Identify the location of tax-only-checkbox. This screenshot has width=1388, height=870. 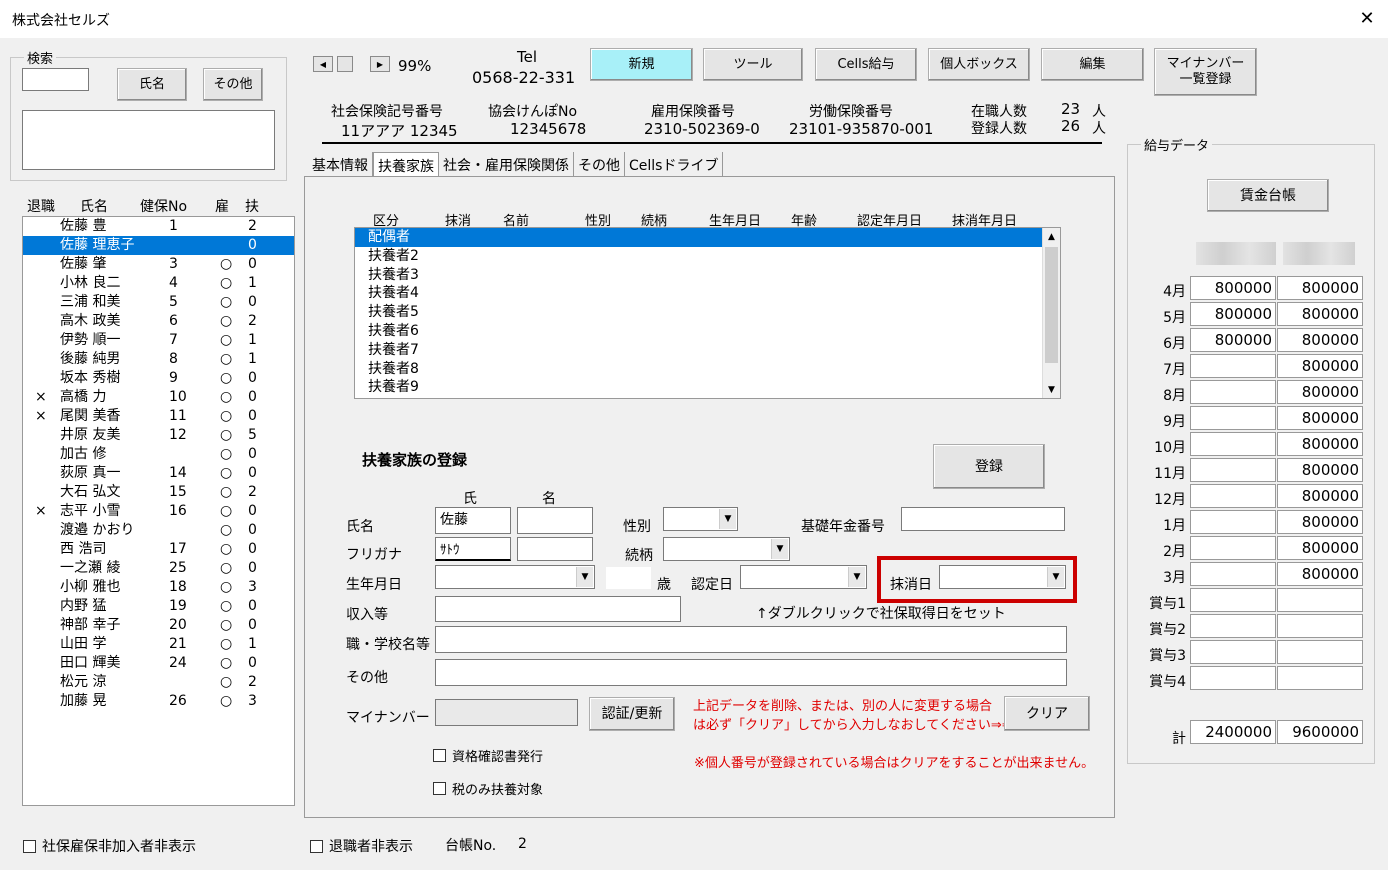
(439, 788).